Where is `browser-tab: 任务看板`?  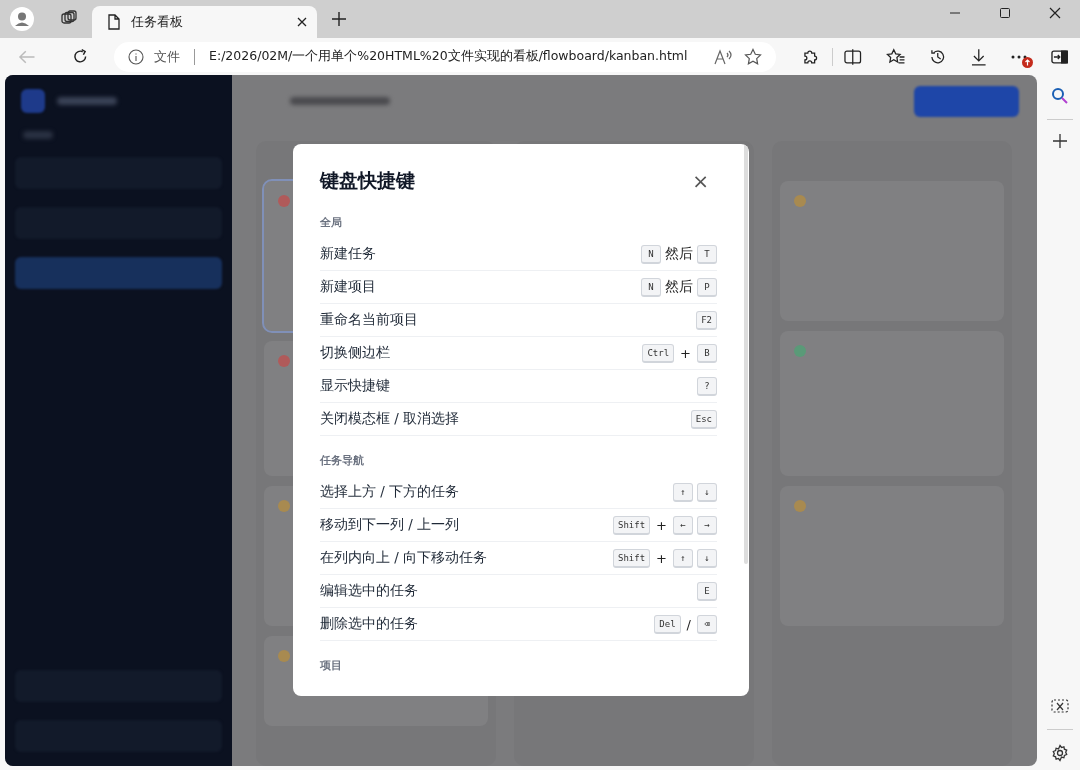
browser-tab: 任务看板 is located at coordinates (204, 22).